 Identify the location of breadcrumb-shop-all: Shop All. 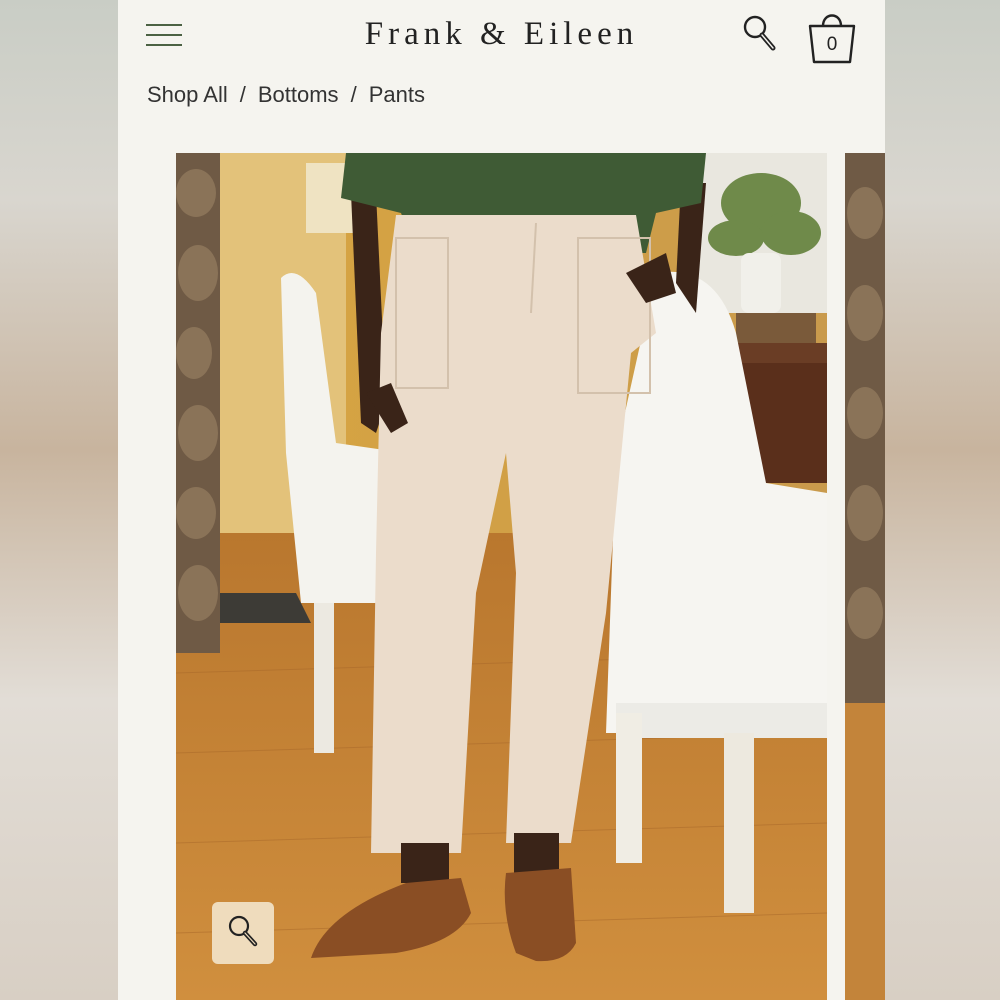
(187, 95).